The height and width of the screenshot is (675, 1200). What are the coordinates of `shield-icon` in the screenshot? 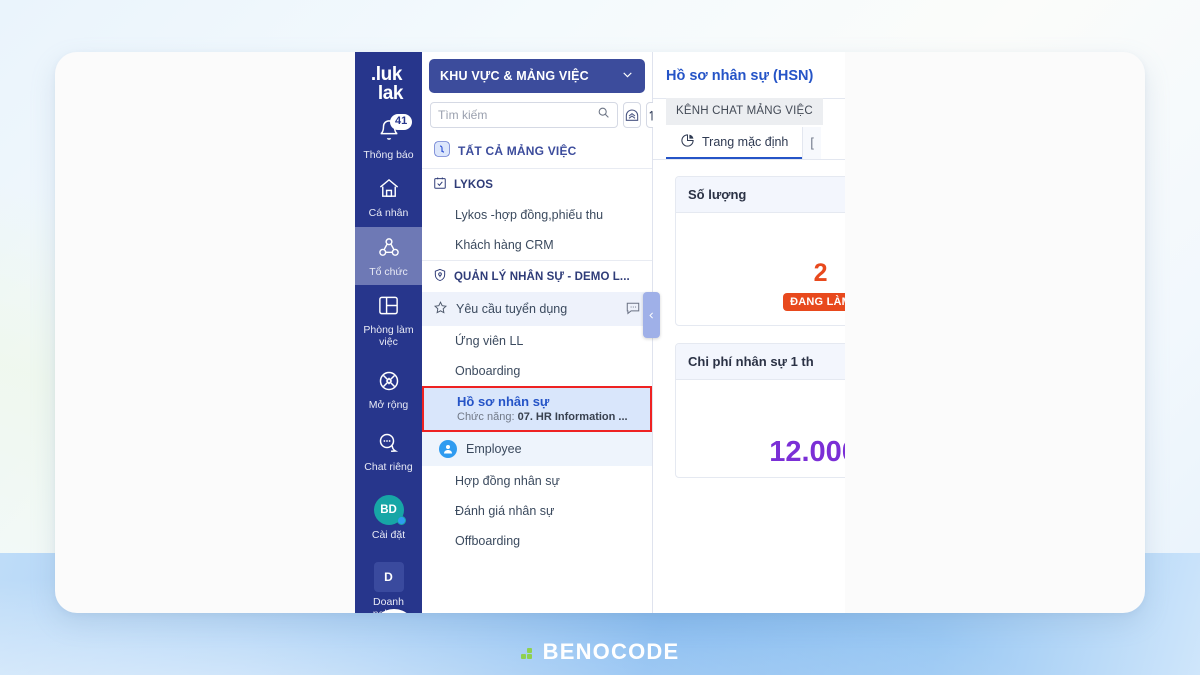 It's located at (440, 276).